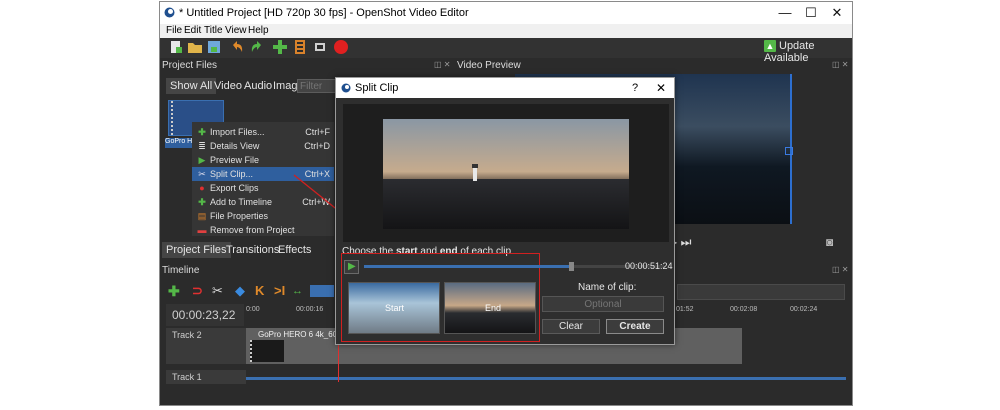 The image size is (1000, 410). What do you see at coordinates (202, 188) in the screenshot?
I see `export-icon: ●` at bounding box center [202, 188].